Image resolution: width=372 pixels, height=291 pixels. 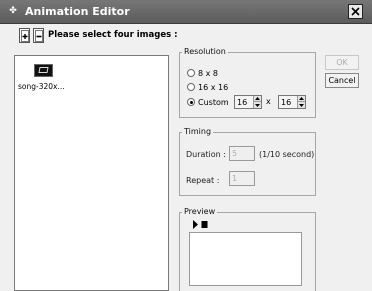 I want to click on resolution-title: Resolution, so click(x=205, y=51).